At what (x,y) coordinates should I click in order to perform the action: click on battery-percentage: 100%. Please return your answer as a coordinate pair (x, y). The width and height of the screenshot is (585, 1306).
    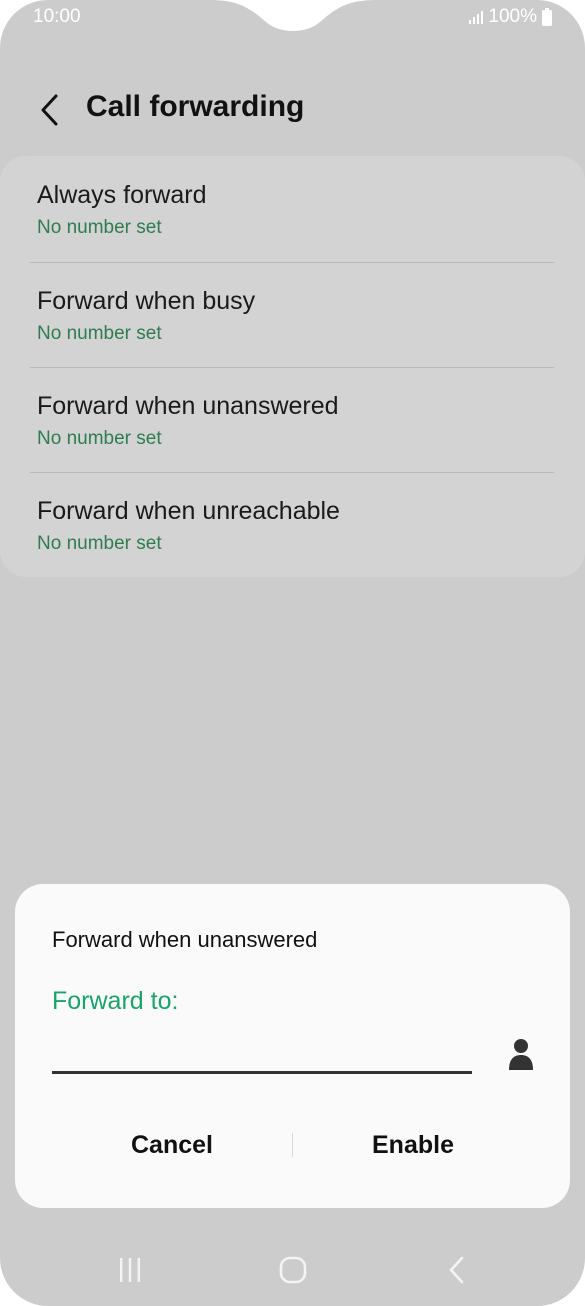
    Looking at the image, I should click on (512, 16).